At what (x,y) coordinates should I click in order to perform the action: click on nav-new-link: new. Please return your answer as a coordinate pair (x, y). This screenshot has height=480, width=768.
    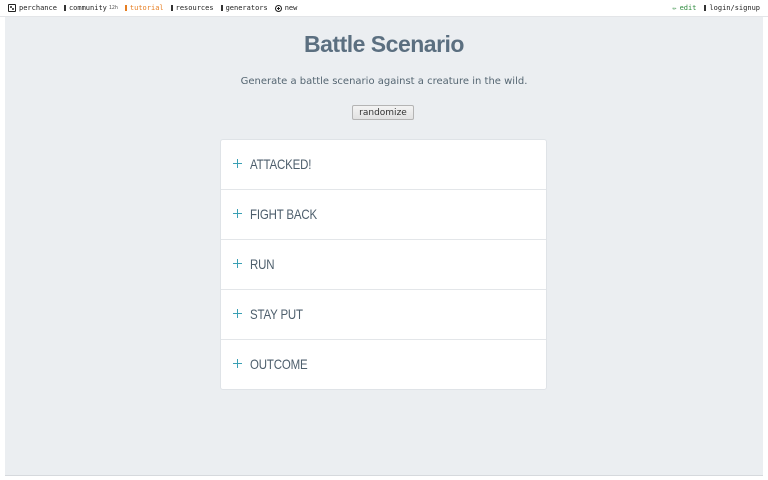
    Looking at the image, I should click on (286, 8).